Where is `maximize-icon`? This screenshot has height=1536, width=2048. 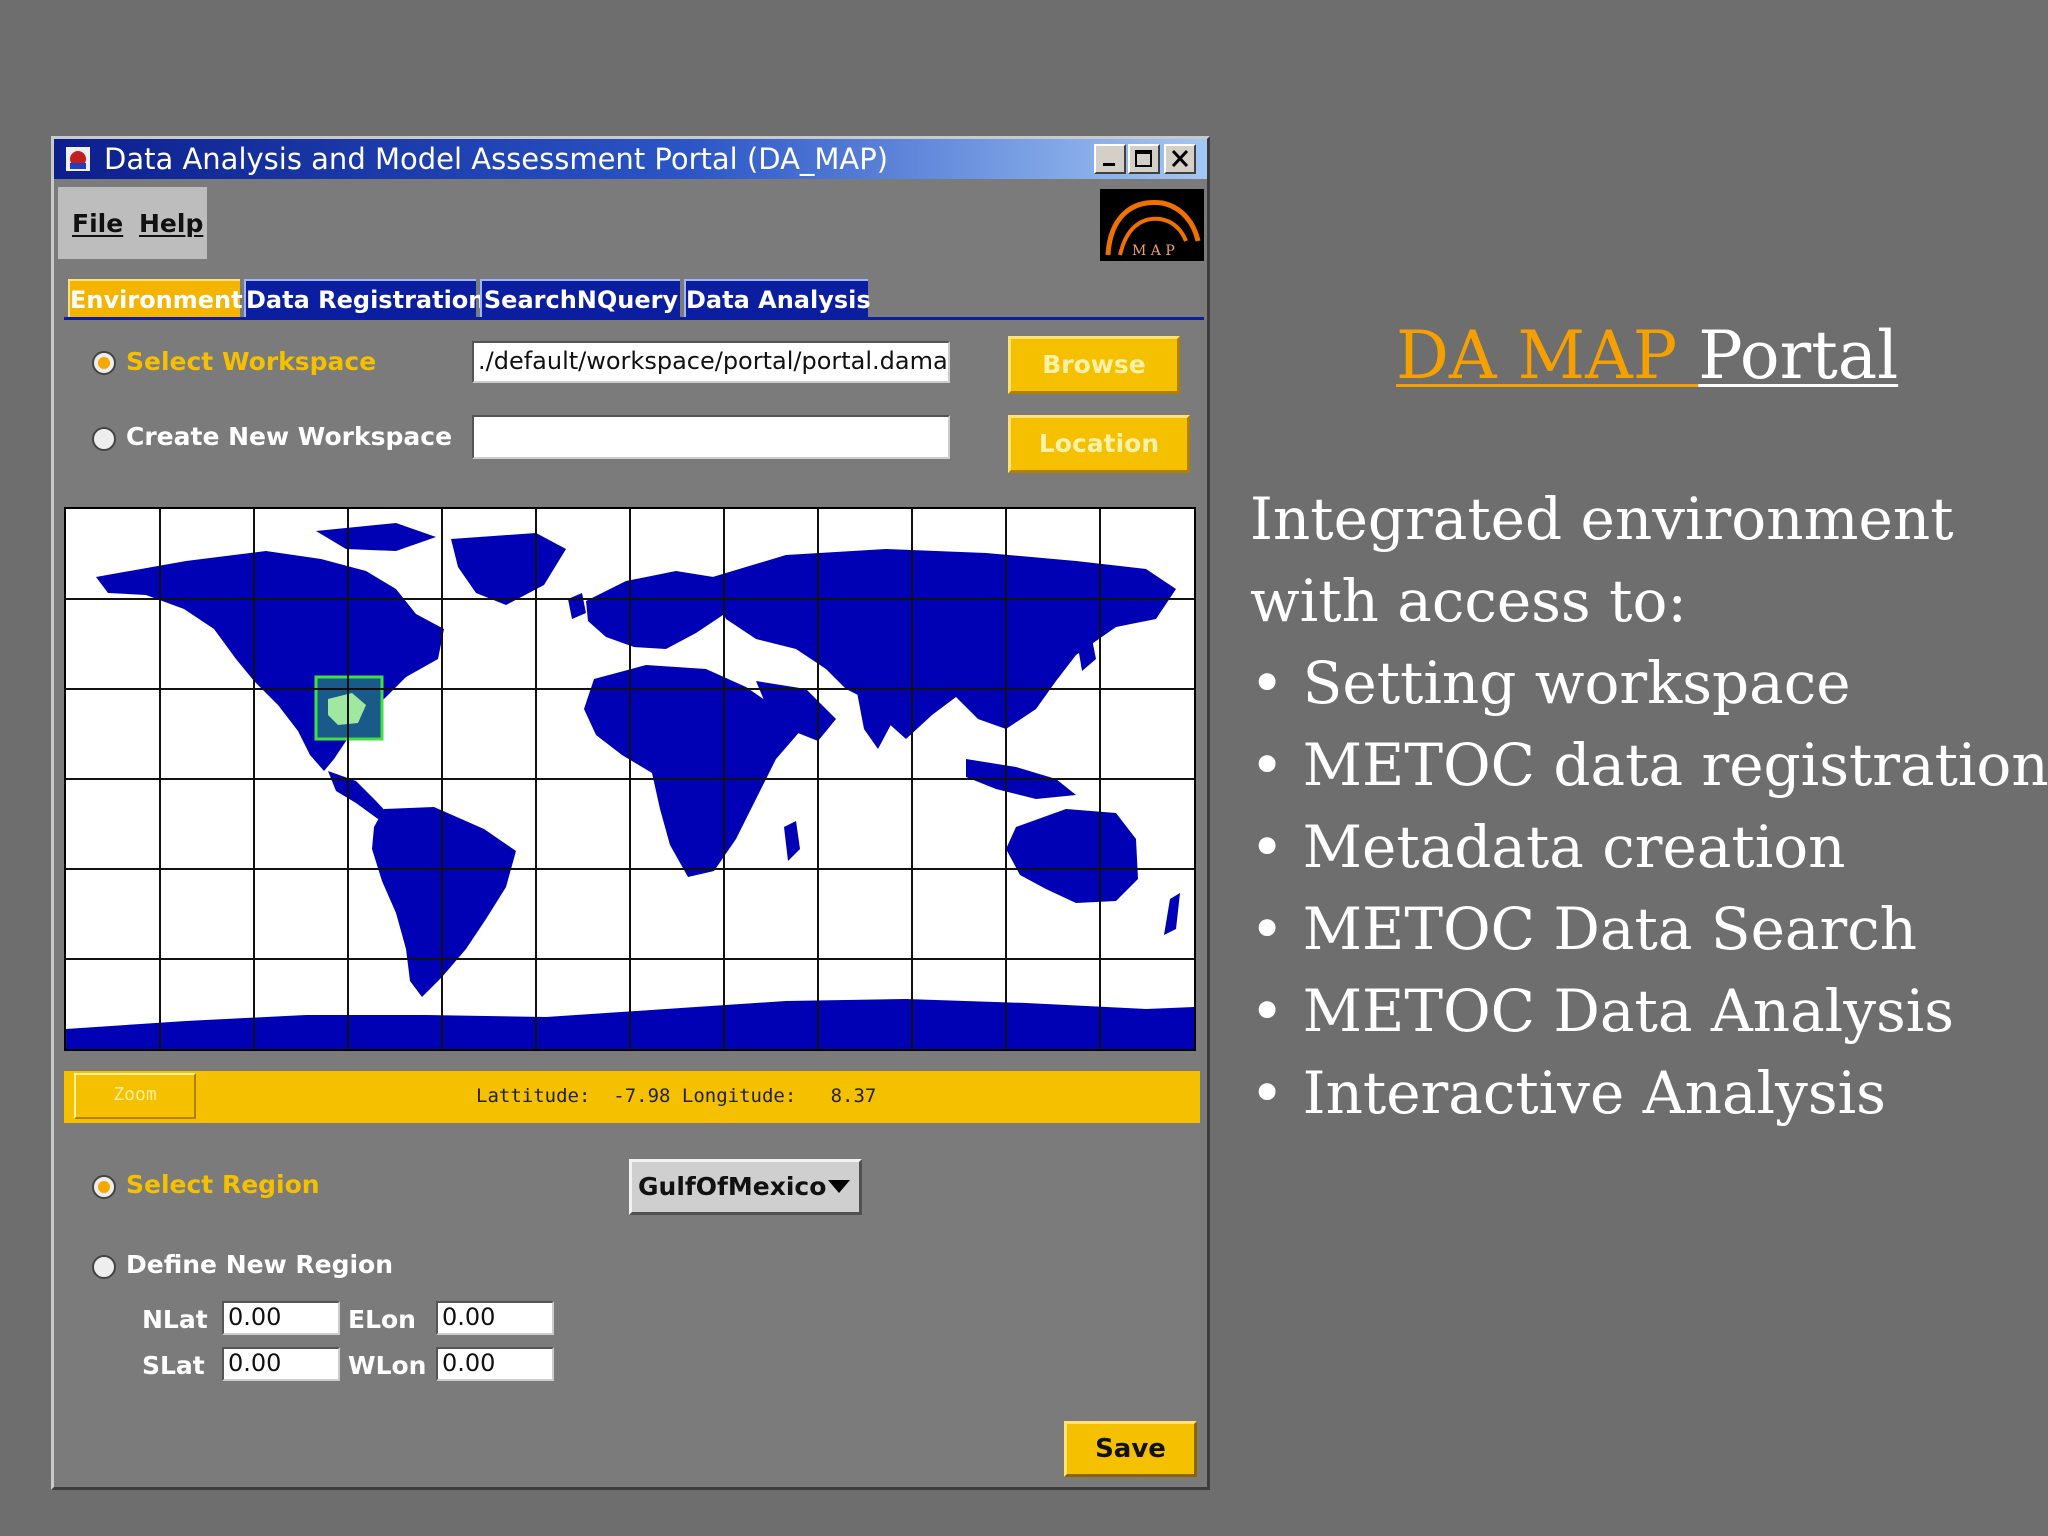 maximize-icon is located at coordinates (1143, 158).